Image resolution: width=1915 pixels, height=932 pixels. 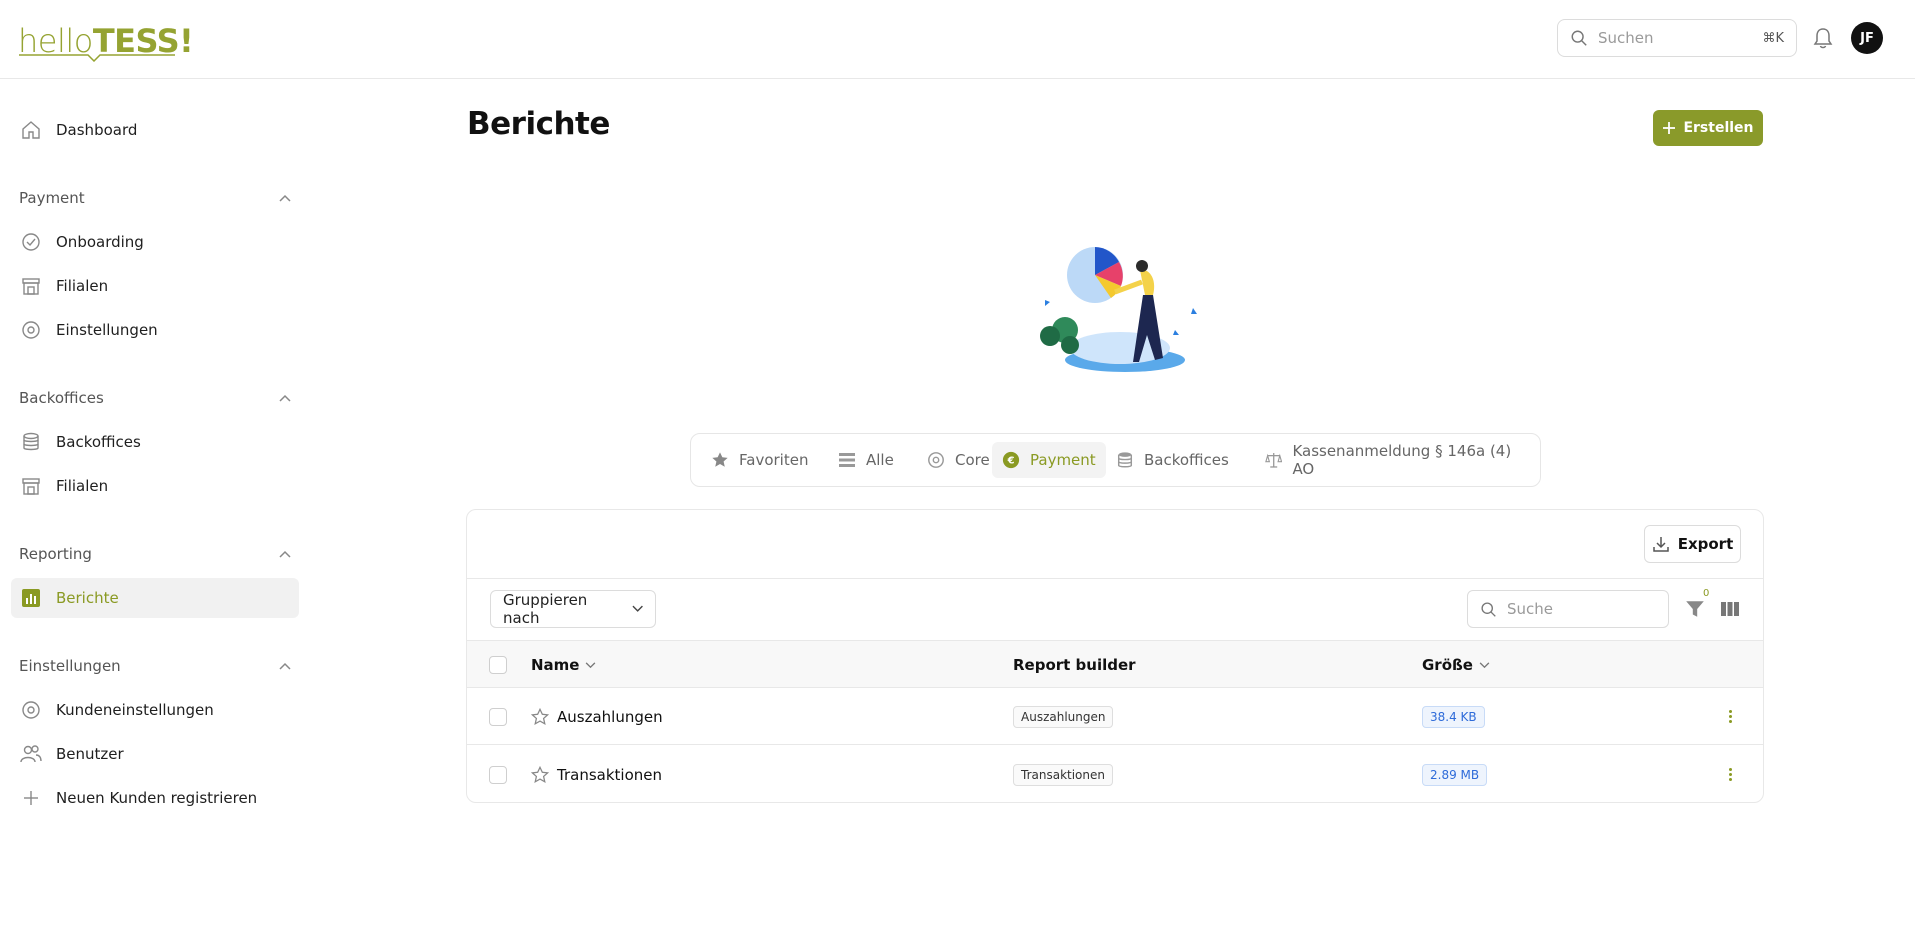 What do you see at coordinates (498, 665) in the screenshot?
I see `select-all-checkbox` at bounding box center [498, 665].